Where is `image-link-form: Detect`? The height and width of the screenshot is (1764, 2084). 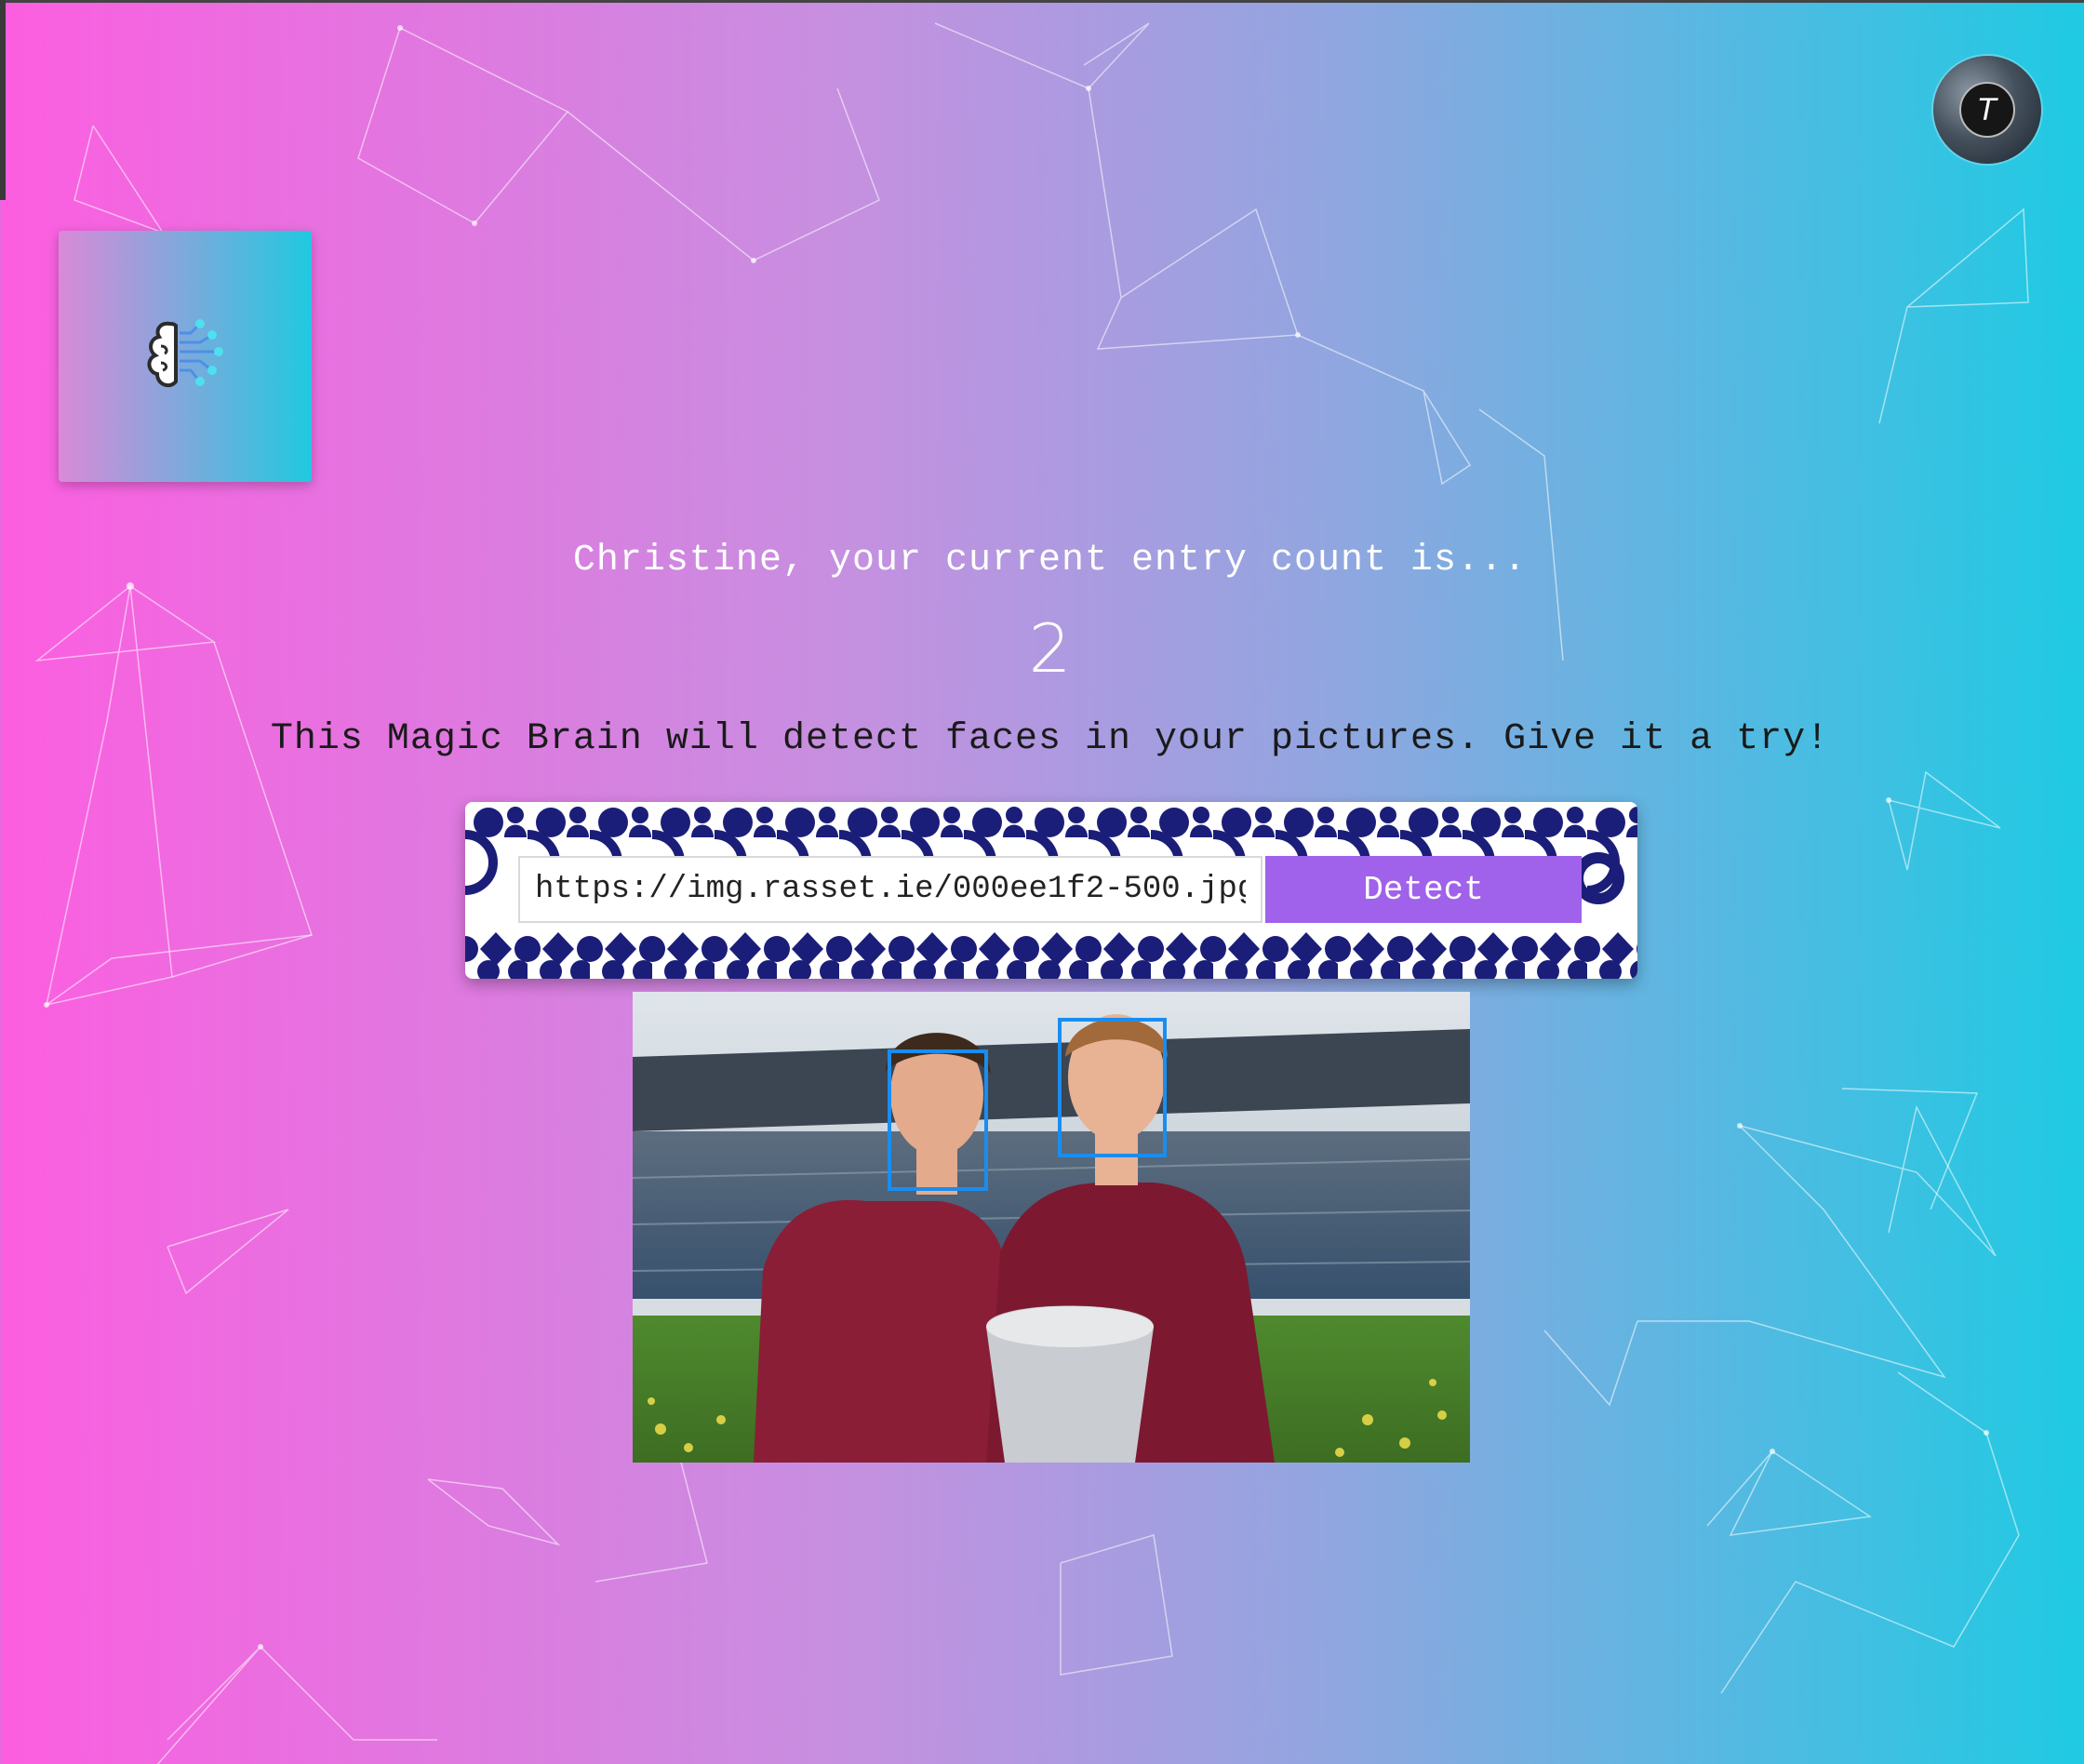
image-link-form: Detect is located at coordinates (1051, 890).